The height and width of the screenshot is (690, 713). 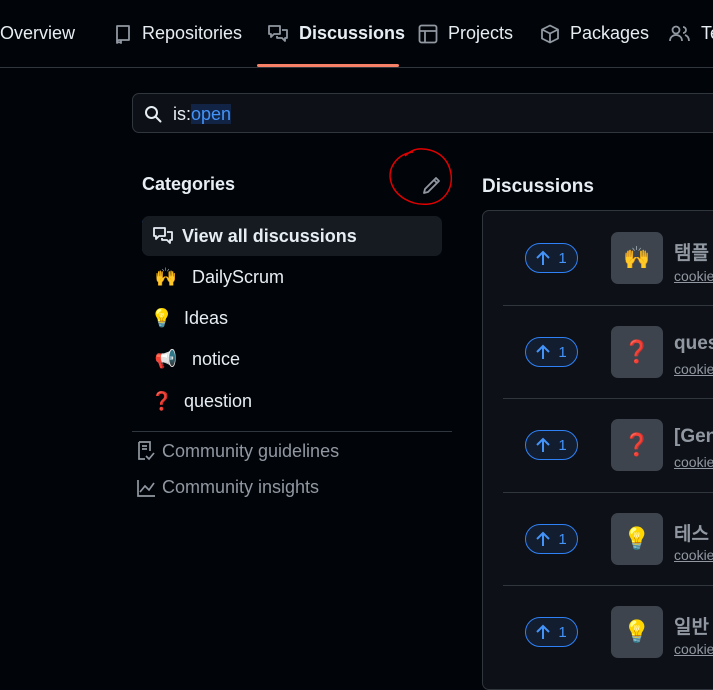 I want to click on search-query: is:open, so click(x=202, y=114).